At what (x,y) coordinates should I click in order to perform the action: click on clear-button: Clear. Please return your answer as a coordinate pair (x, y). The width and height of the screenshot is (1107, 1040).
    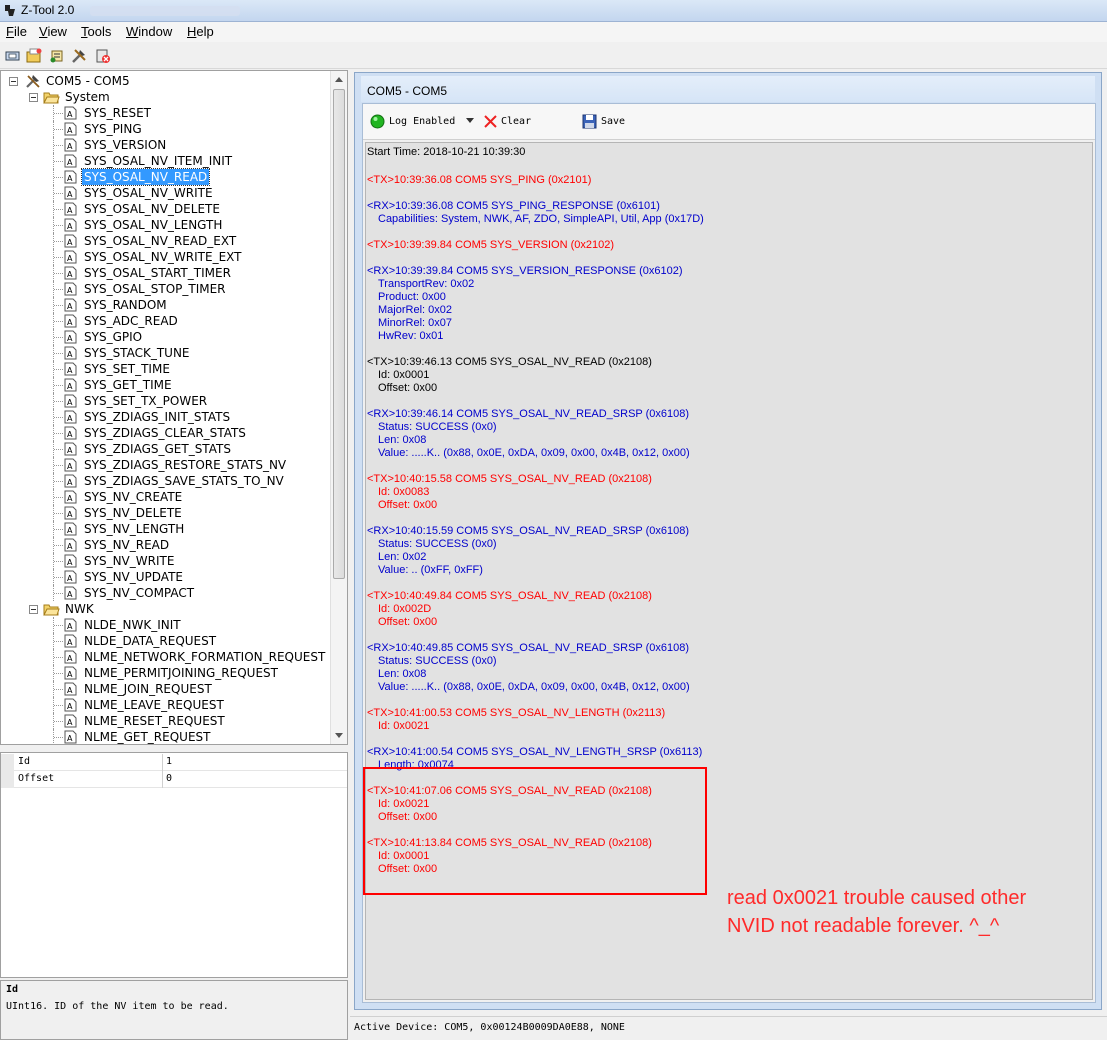
    Looking at the image, I should click on (516, 121).